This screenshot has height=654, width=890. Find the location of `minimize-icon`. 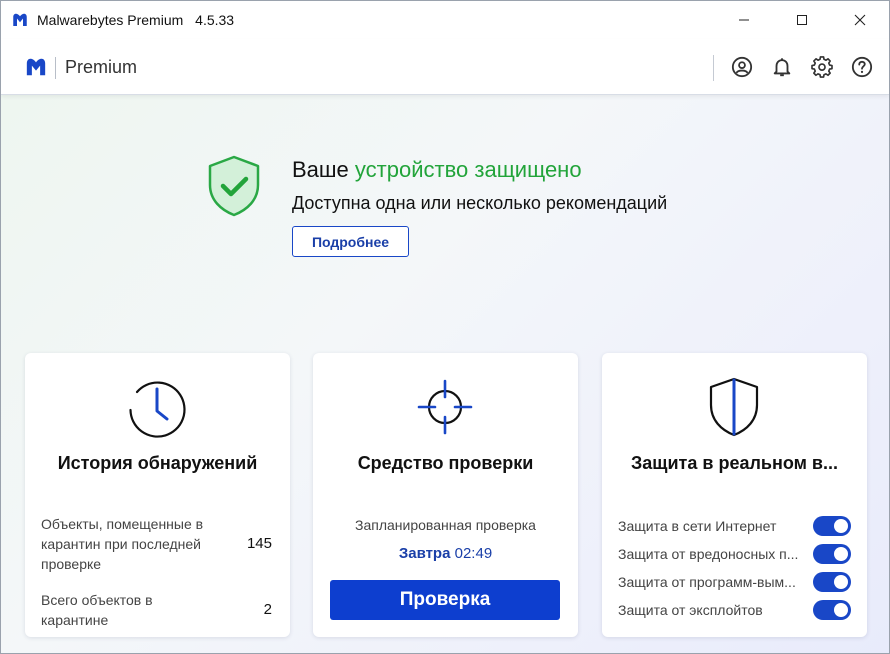

minimize-icon is located at coordinates (744, 20).